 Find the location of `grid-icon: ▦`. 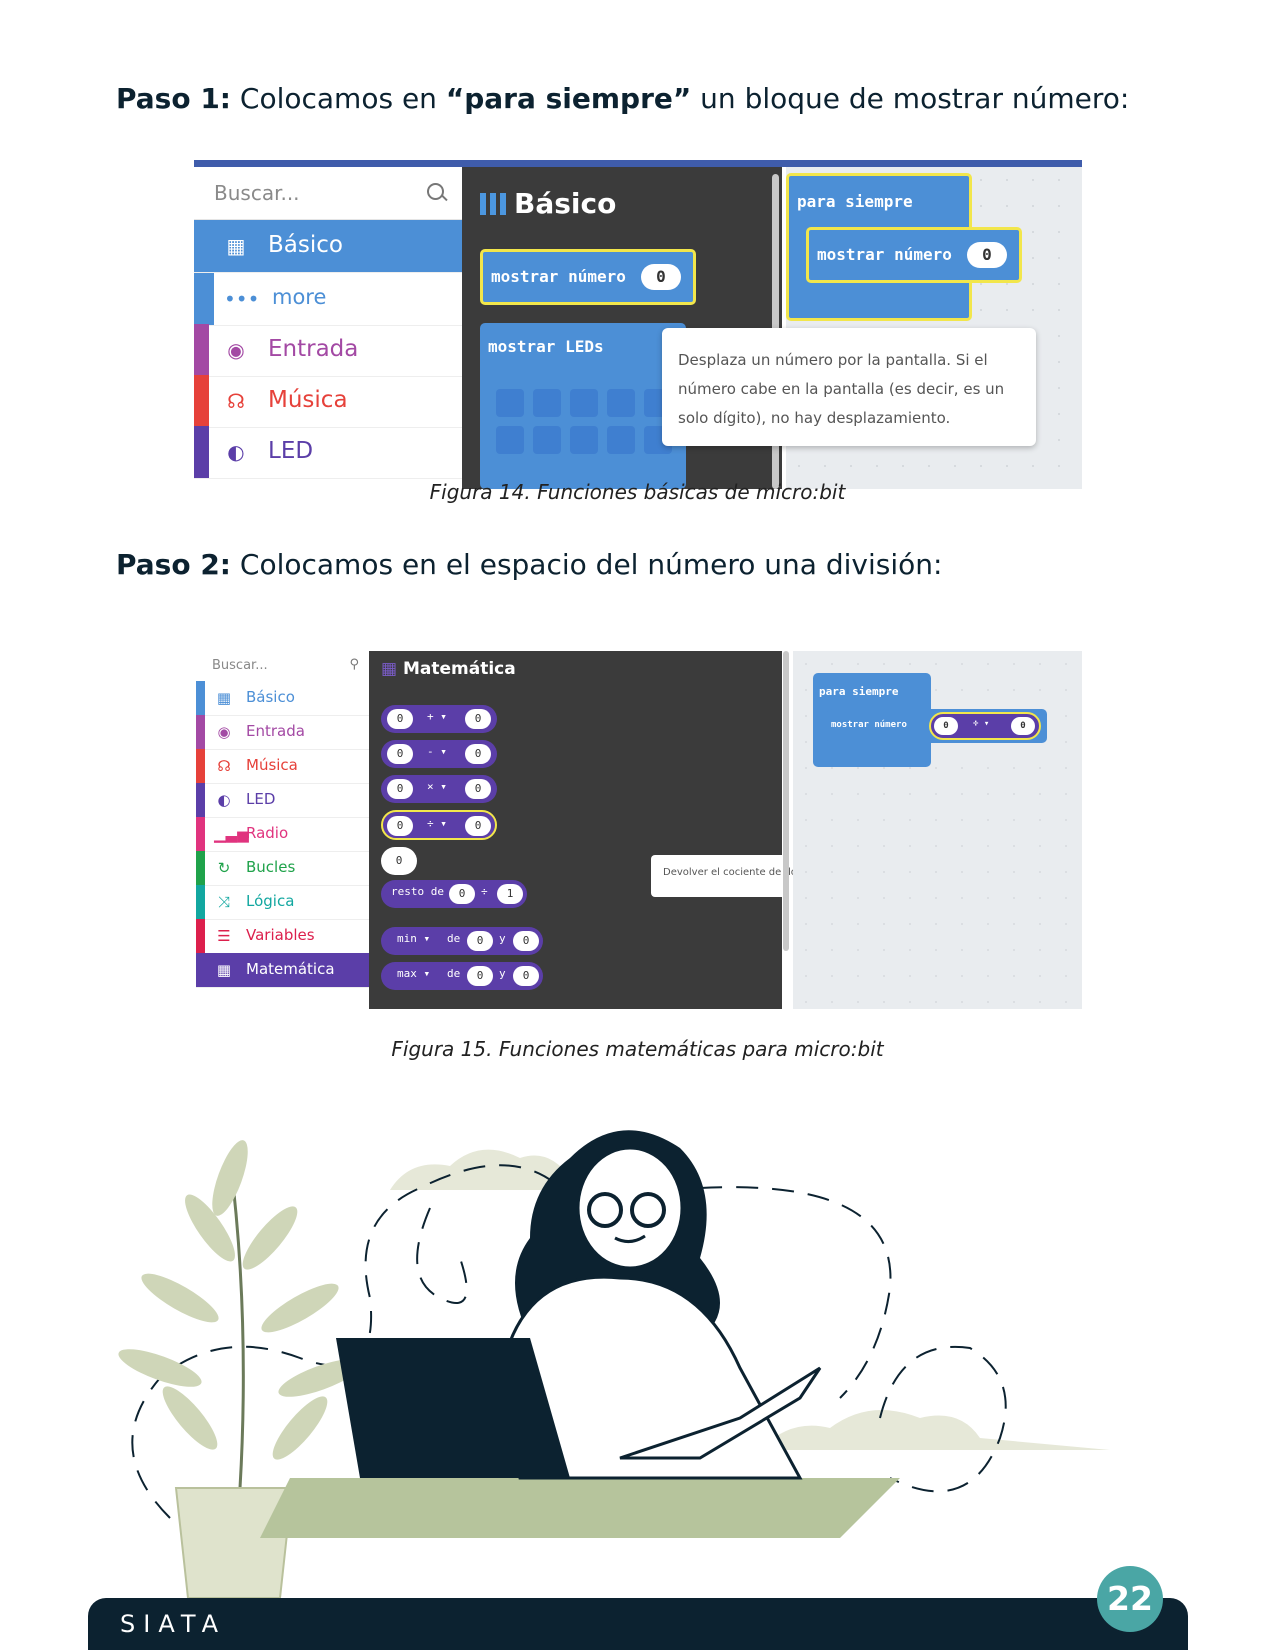

grid-icon: ▦ is located at coordinates (236, 246).